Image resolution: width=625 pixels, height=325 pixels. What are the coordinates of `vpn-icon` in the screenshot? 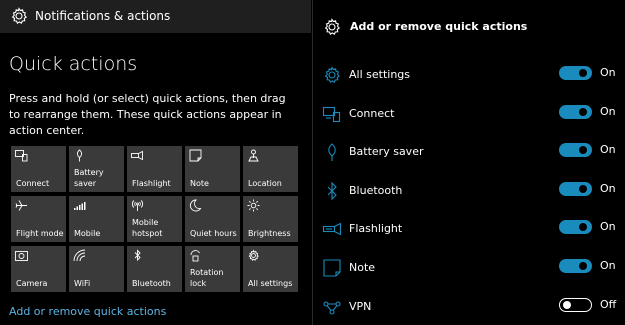 It's located at (332, 307).